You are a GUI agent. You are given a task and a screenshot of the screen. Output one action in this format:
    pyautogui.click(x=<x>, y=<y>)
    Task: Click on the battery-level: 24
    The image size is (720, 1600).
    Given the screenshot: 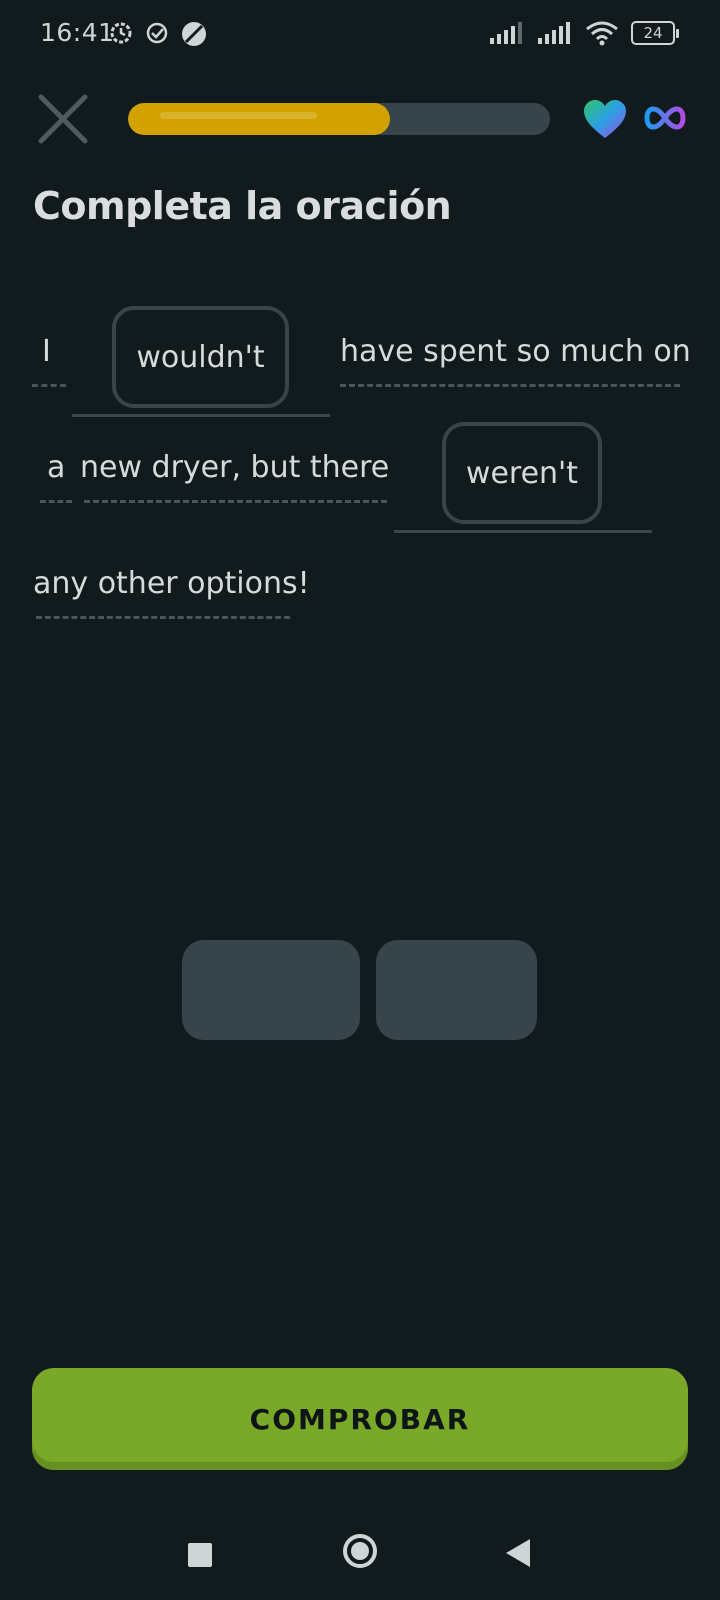 What is the action you would take?
    pyautogui.click(x=653, y=33)
    